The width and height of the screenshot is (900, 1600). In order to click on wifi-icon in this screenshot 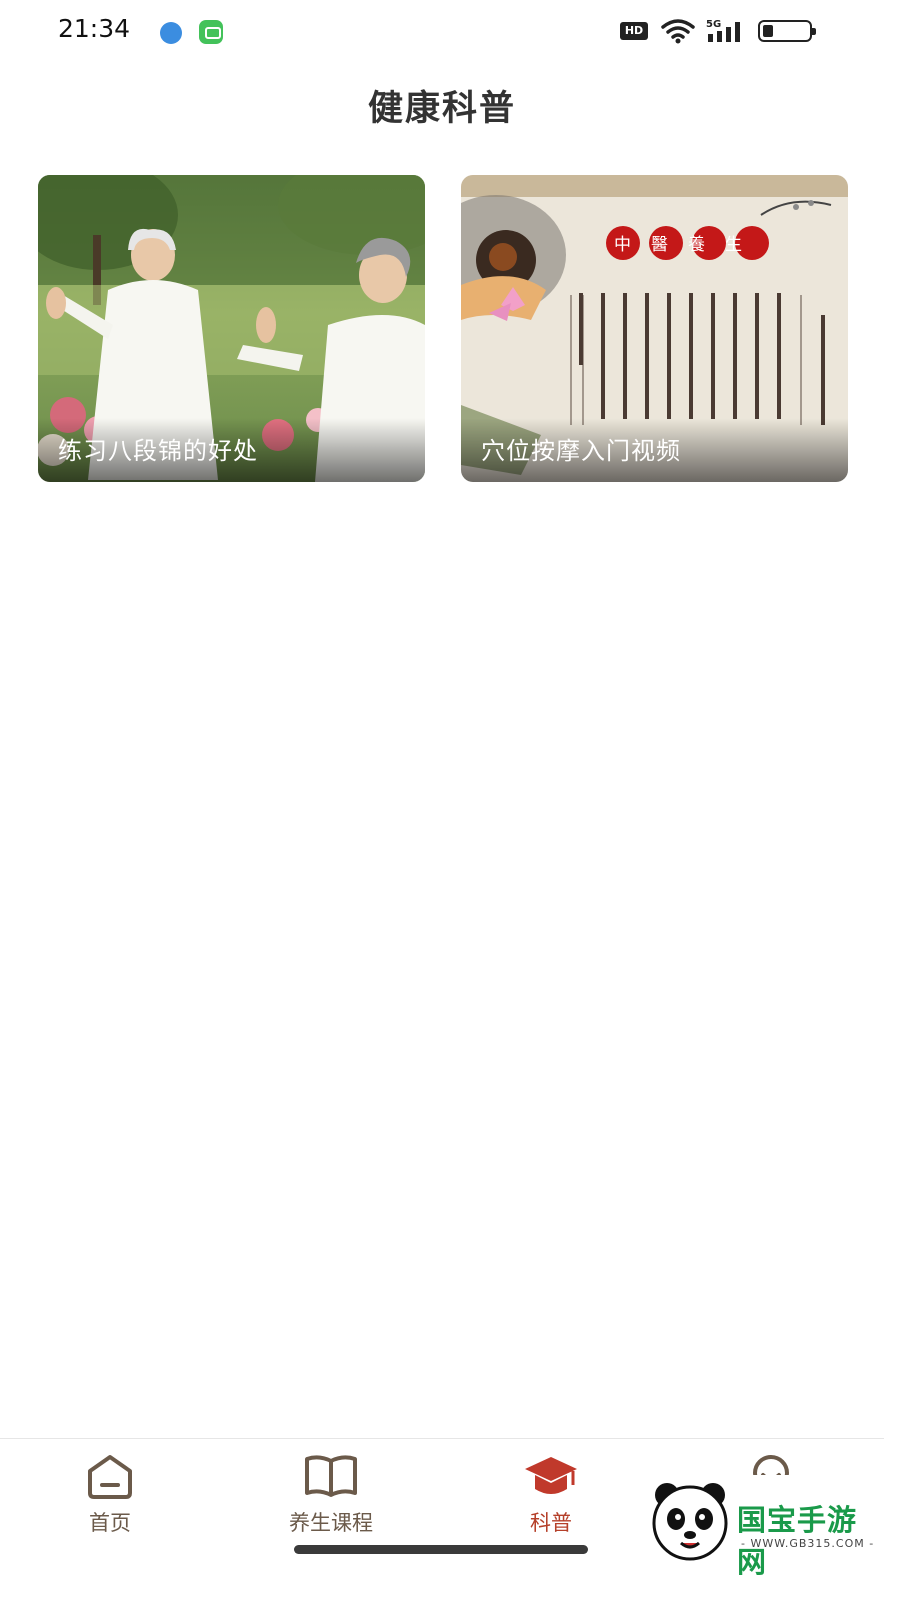, I will do `click(678, 31)`.